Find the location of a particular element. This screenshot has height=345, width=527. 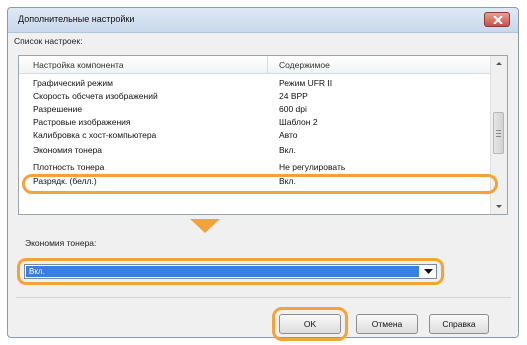

scroll-up-button is located at coordinates (499, 64).